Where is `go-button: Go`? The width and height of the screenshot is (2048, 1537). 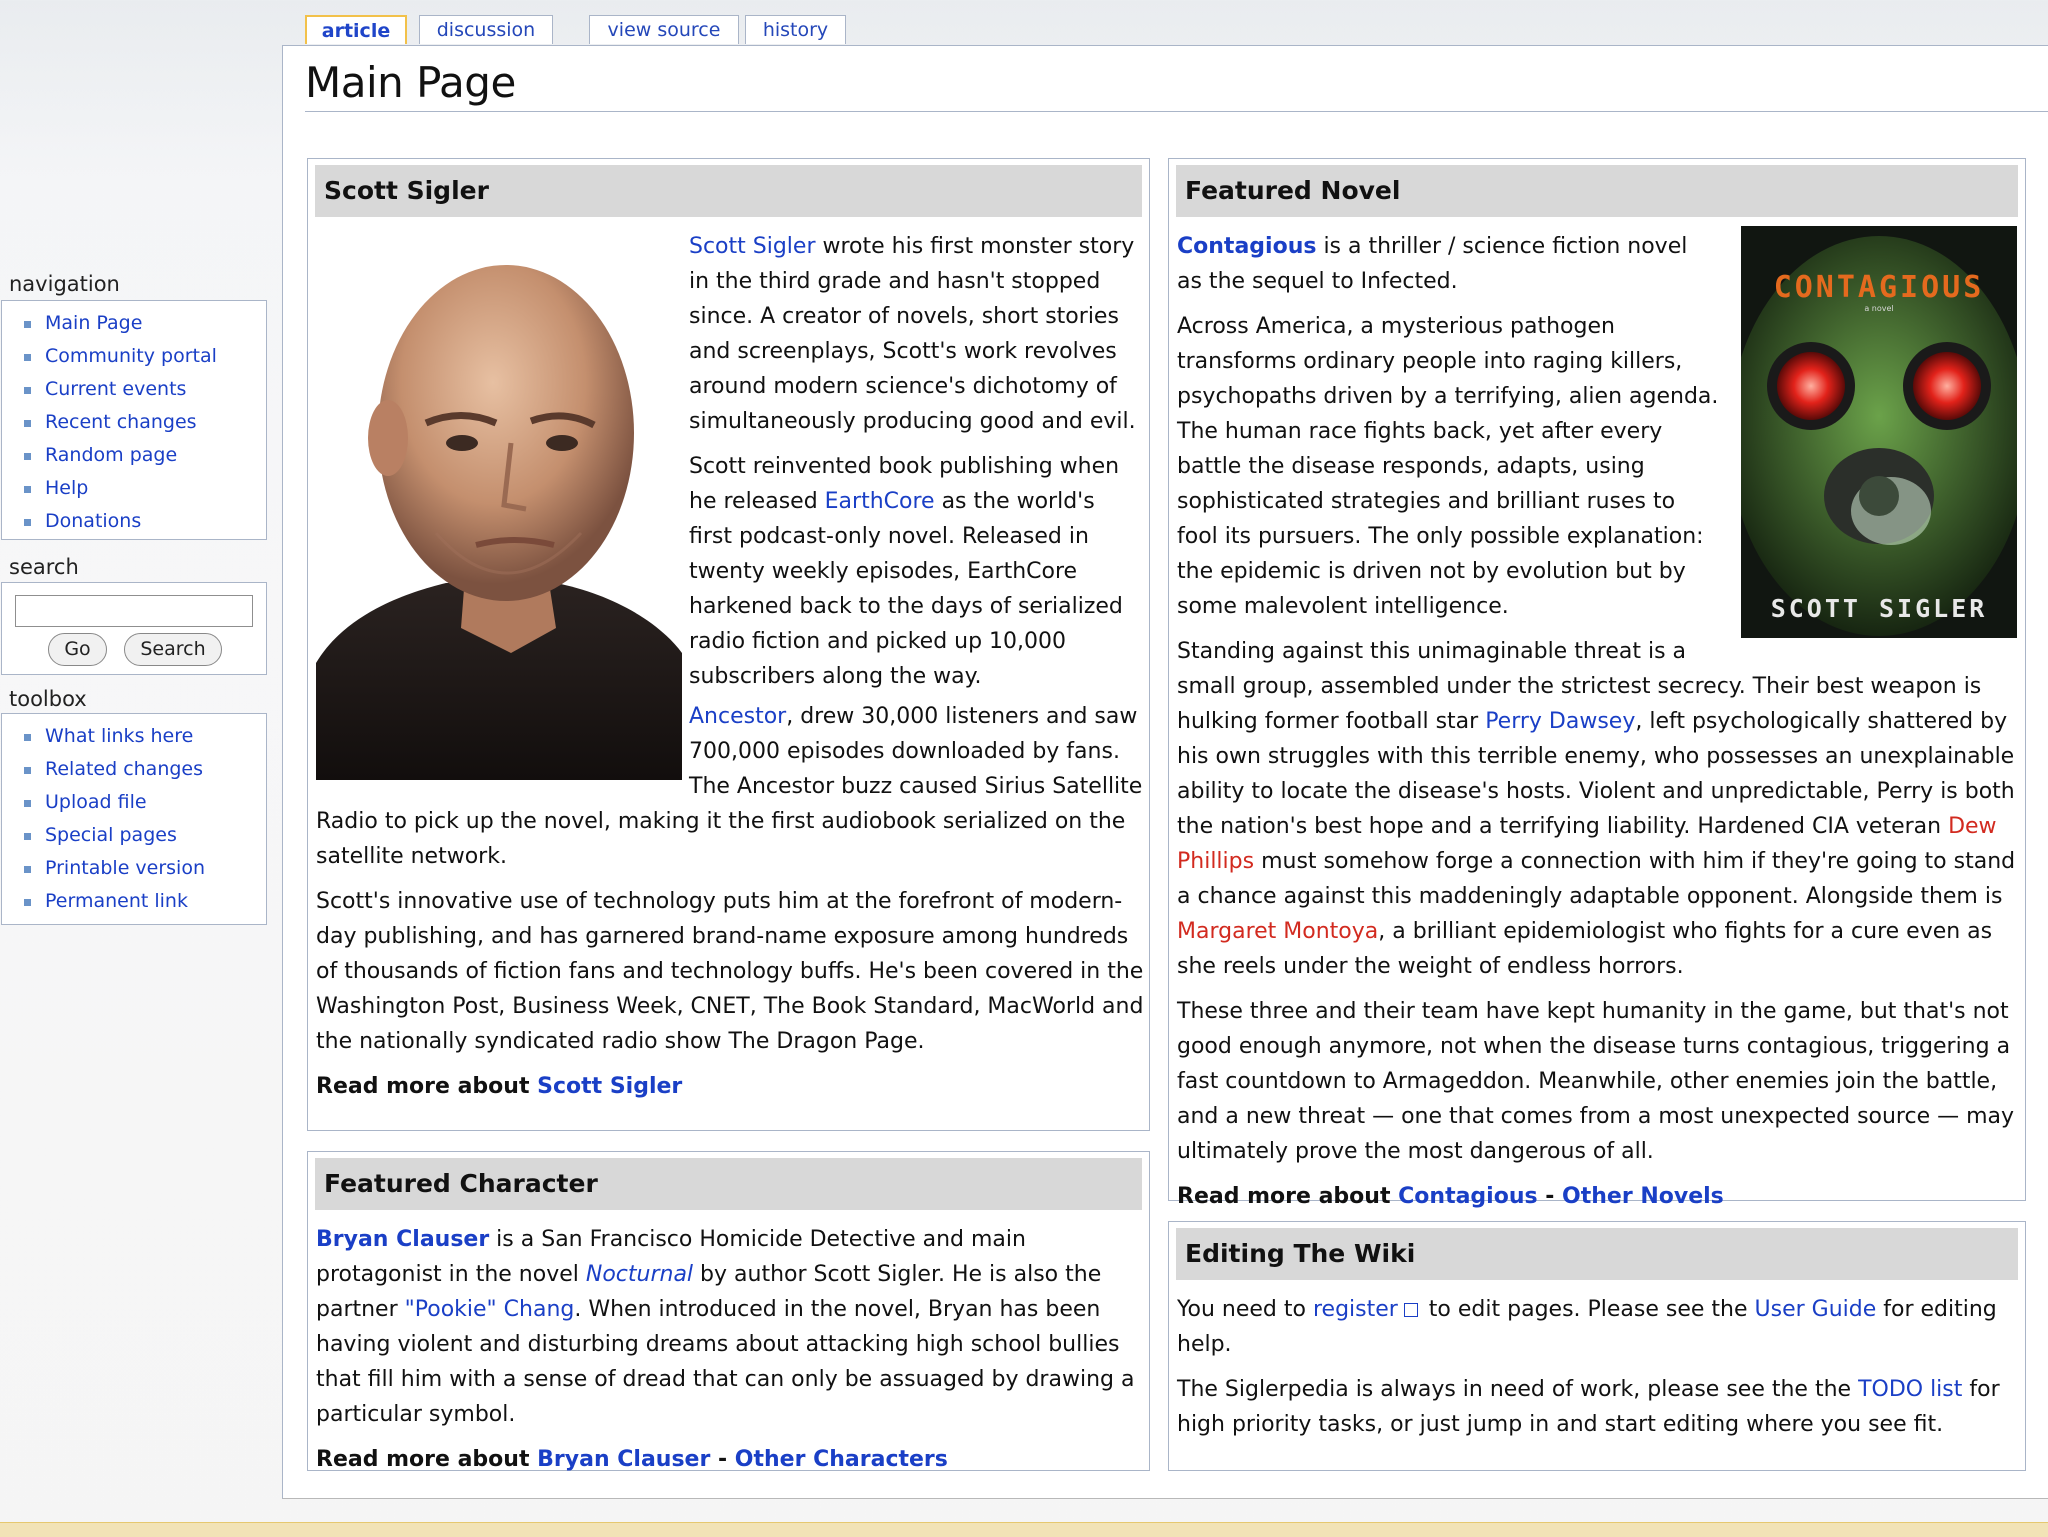 go-button: Go is located at coordinates (77, 649).